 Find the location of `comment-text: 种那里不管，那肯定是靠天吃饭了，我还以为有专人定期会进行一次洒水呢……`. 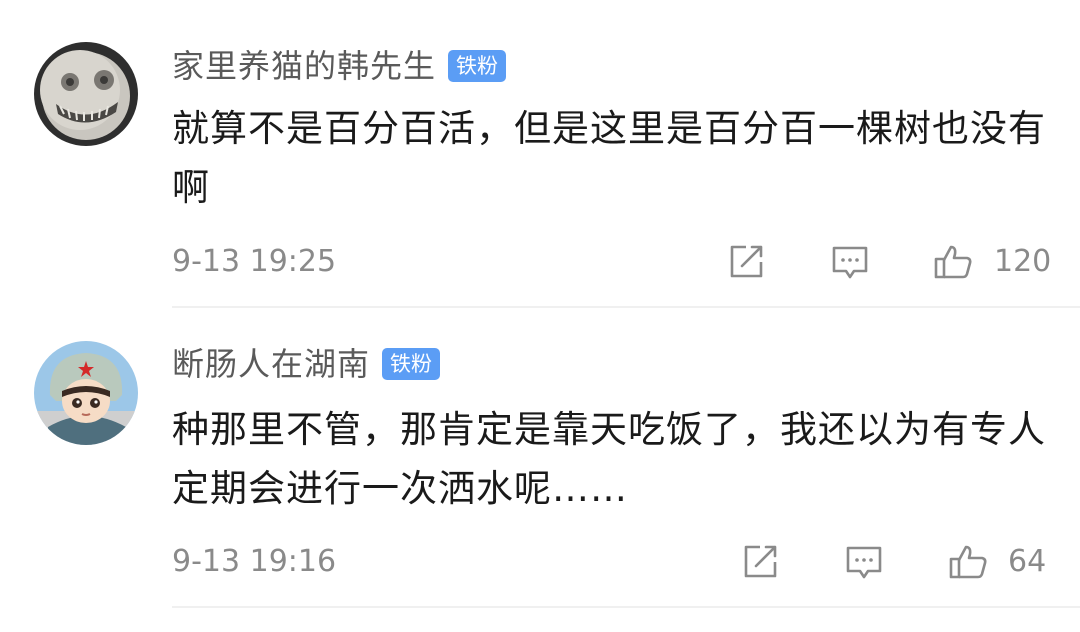

comment-text: 种那里不管，那肯定是靠天吃饭了，我还以为有专人定期会进行一次洒水呢…… is located at coordinates (609, 459).